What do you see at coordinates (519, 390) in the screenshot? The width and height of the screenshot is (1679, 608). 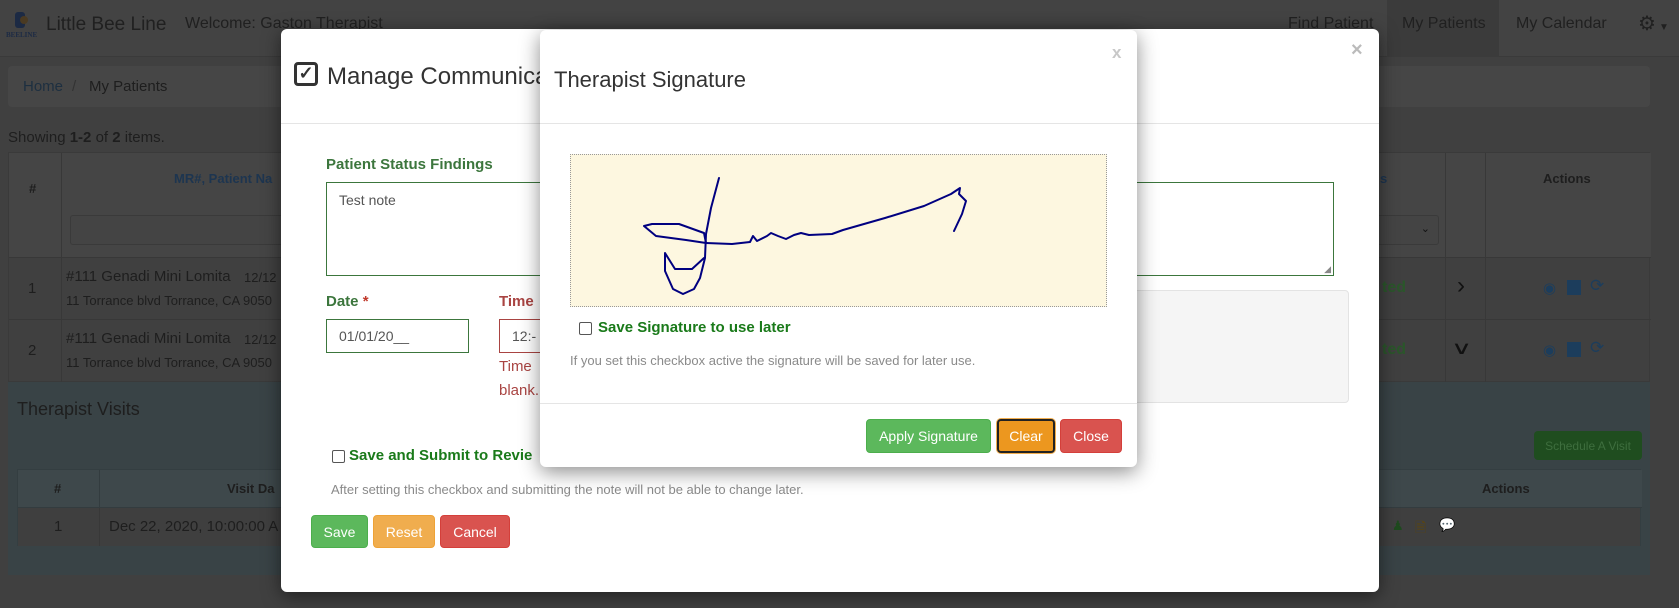 I see `time-error-line2: blank.` at bounding box center [519, 390].